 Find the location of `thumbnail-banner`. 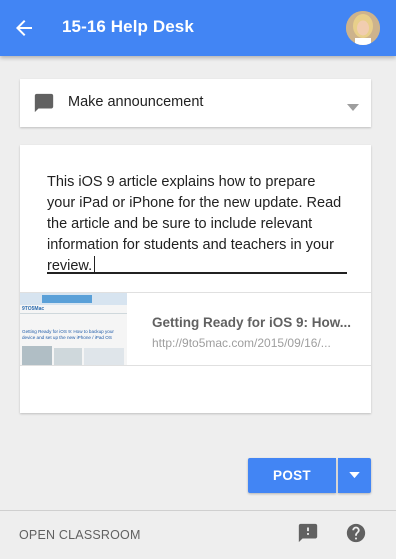

thumbnail-banner is located at coordinates (67, 299).